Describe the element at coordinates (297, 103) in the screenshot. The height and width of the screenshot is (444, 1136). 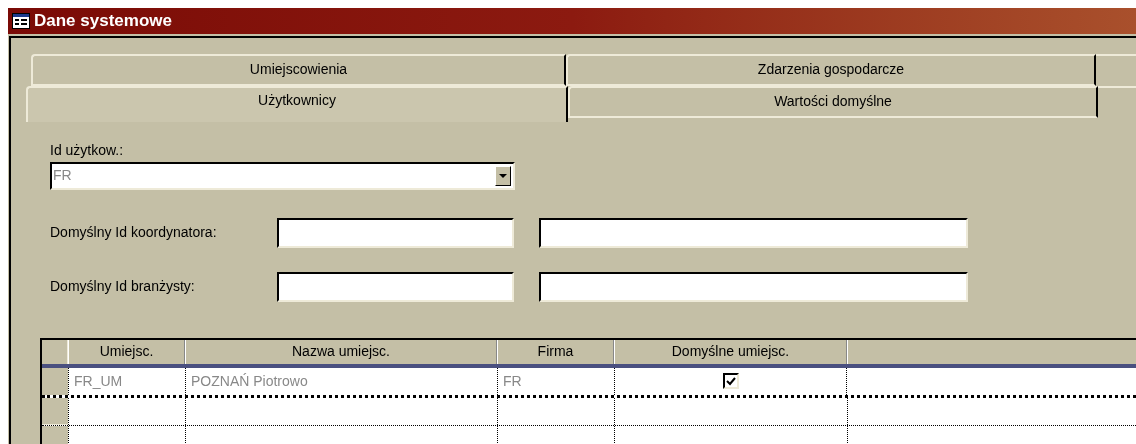
I see `tab: Użytkownicy` at that location.